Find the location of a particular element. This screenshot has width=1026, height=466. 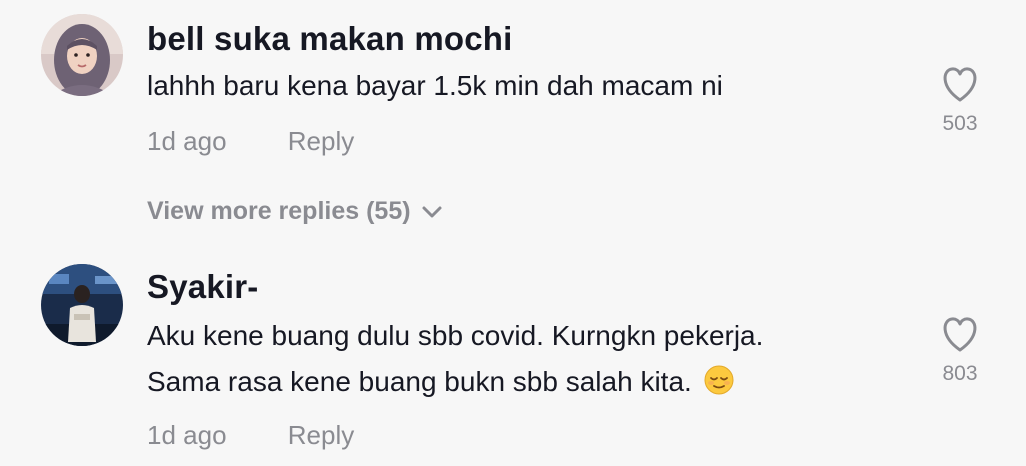

comment-username: bell suka makan mochi is located at coordinates (330, 39).